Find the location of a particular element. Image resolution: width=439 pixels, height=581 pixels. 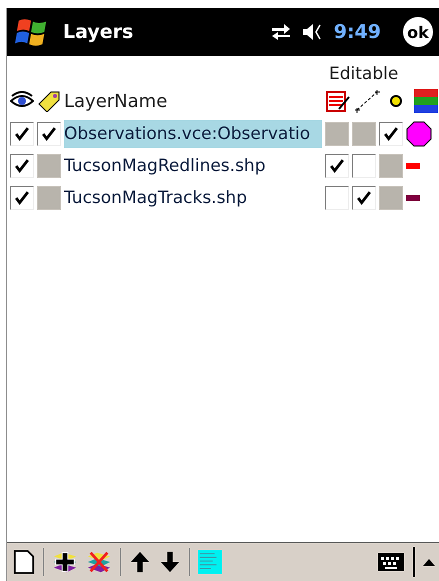

tag-icon is located at coordinates (49, 101).